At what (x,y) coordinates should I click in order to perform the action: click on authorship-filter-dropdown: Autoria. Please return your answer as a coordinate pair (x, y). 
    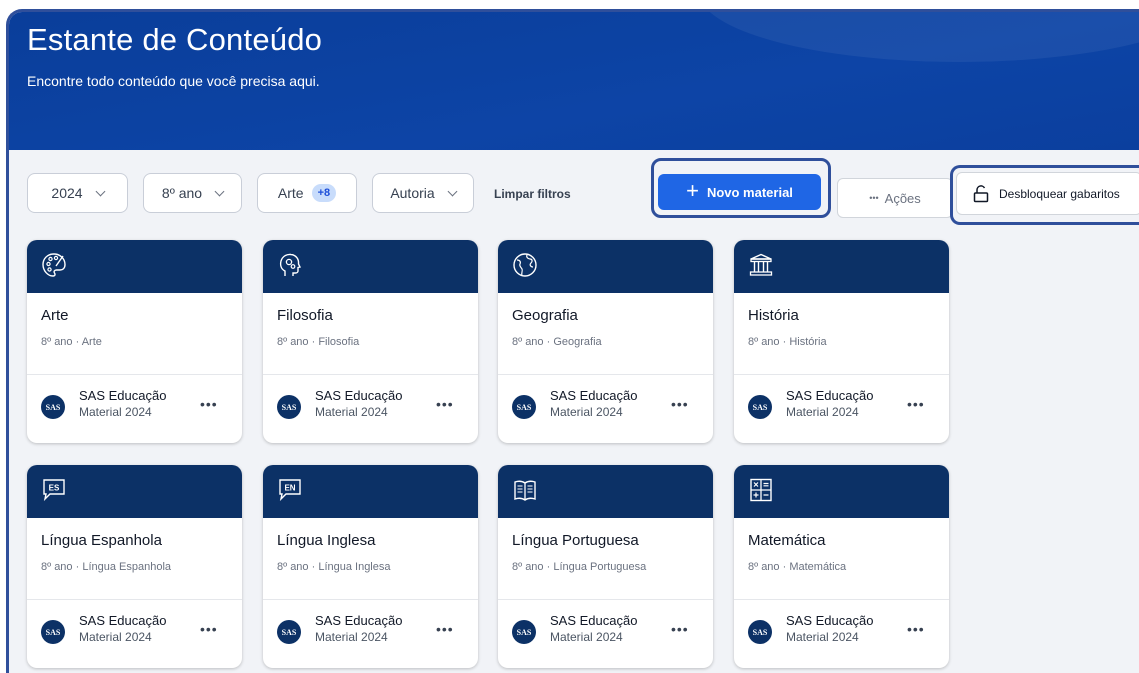
    Looking at the image, I should click on (423, 193).